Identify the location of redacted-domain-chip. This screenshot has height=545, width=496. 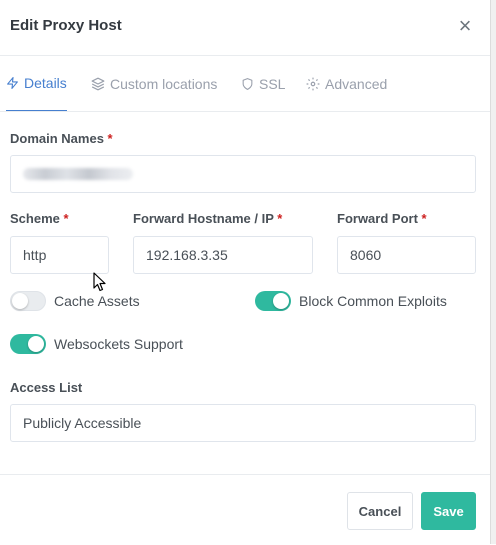
(78, 174).